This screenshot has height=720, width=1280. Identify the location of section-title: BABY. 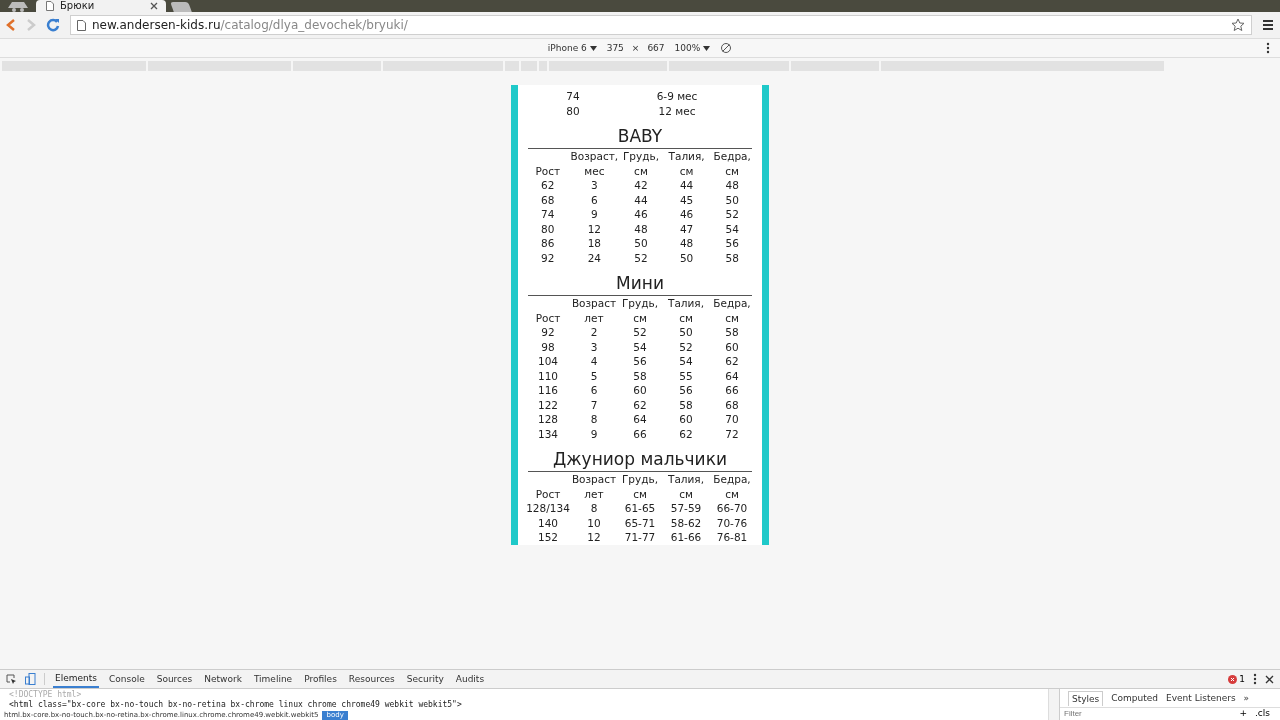
(640, 136).